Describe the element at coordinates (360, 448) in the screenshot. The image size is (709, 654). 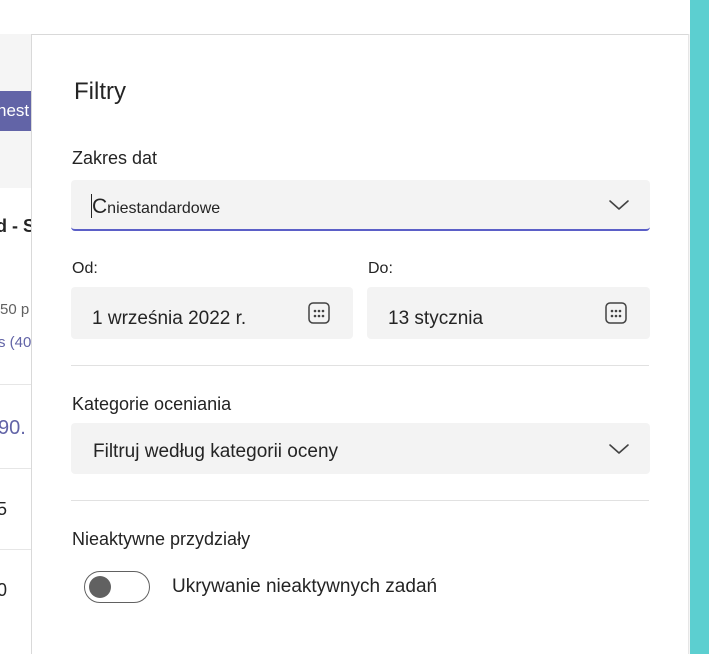
I see `grading-categories-dropdown: Filtruj według kategorii oceny` at that location.